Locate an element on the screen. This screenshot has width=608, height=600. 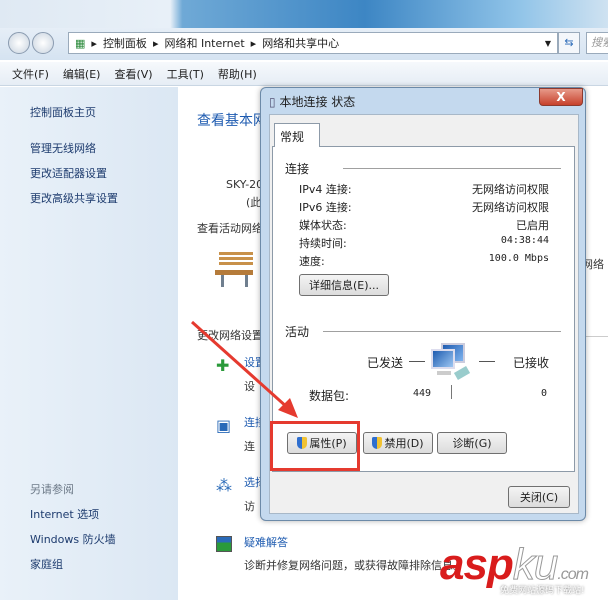
tab-general: 常规 is located at coordinates (297, 135).